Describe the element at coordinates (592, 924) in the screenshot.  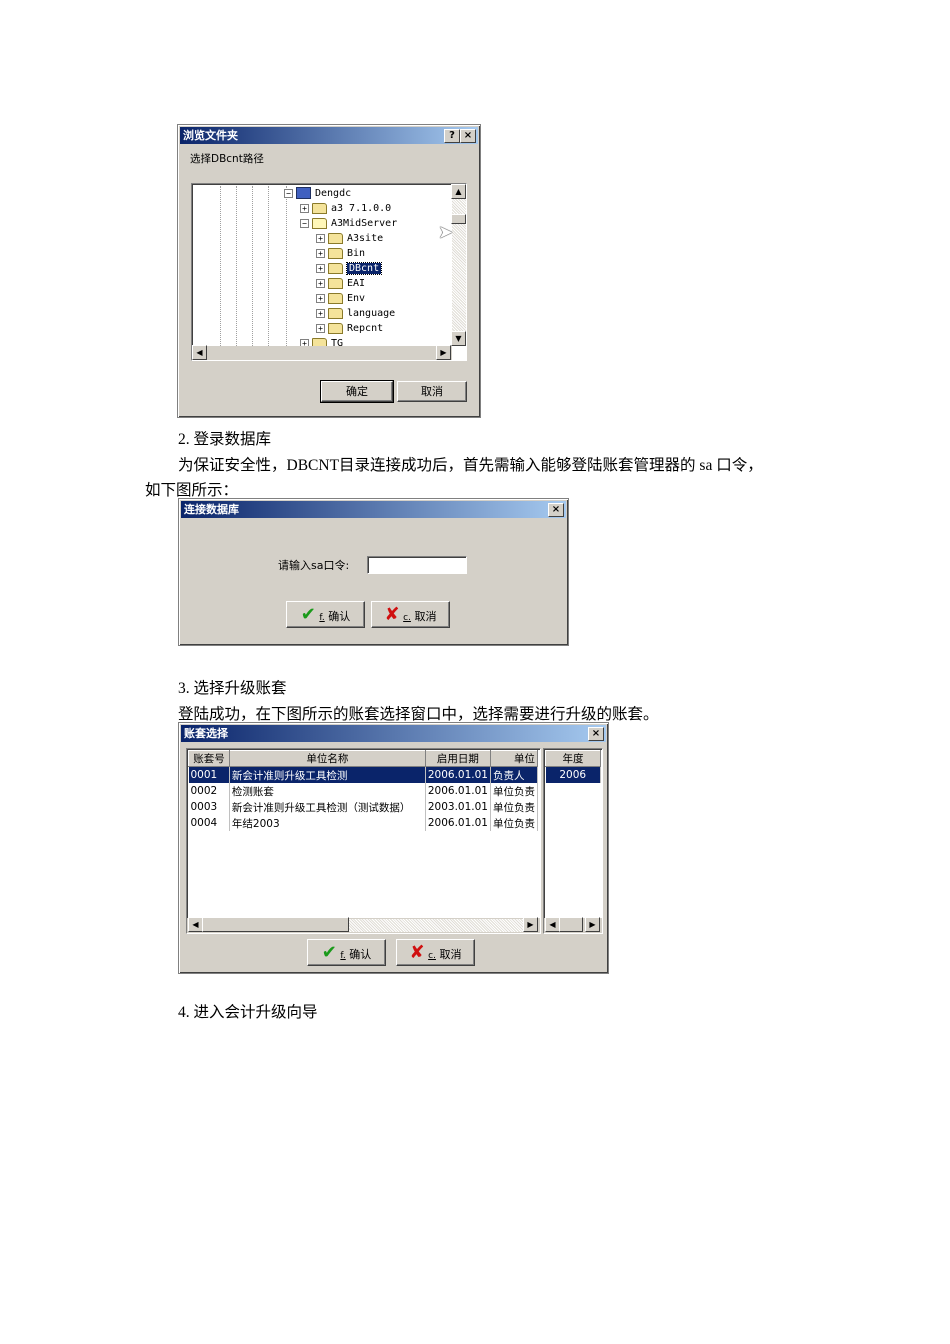
I see `year-scroll-right-button: ▶` at that location.